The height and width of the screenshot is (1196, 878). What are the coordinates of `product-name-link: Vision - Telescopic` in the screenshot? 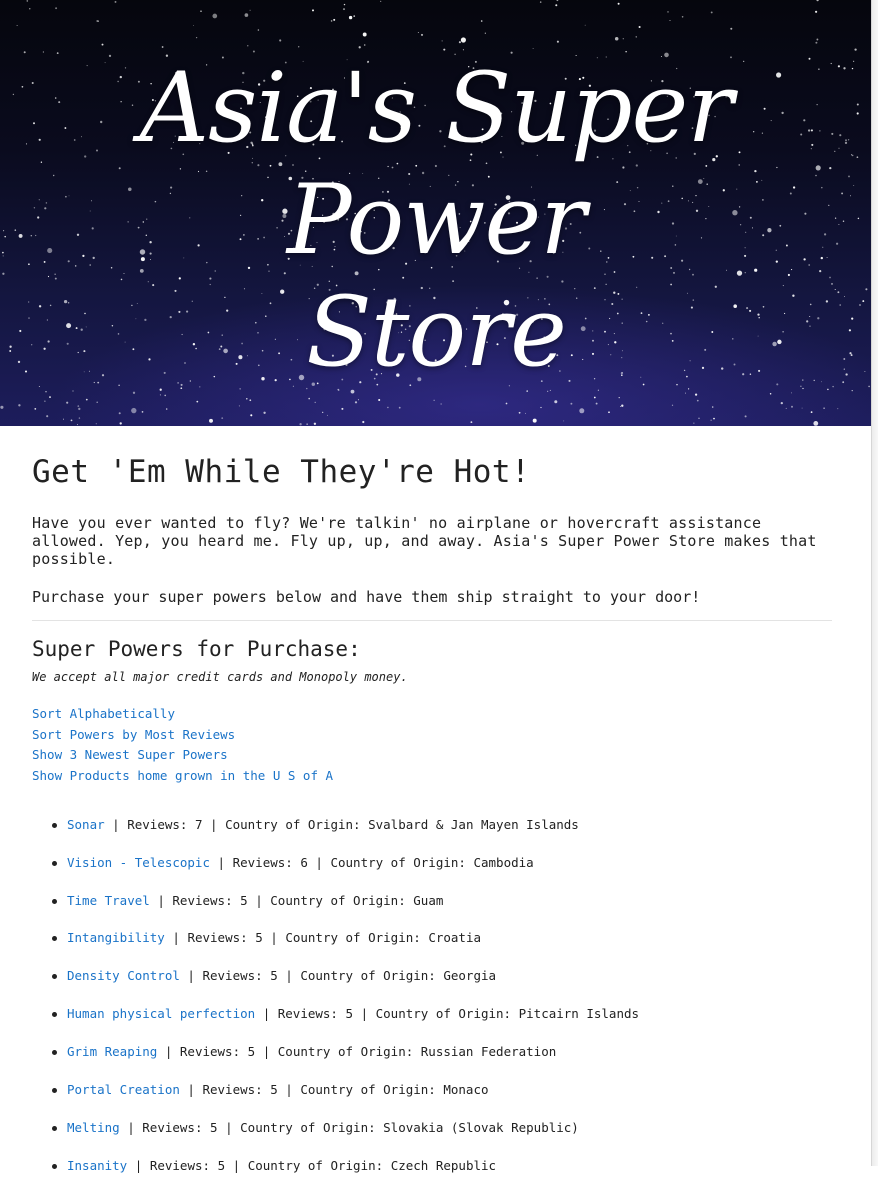 It's located at (138, 862).